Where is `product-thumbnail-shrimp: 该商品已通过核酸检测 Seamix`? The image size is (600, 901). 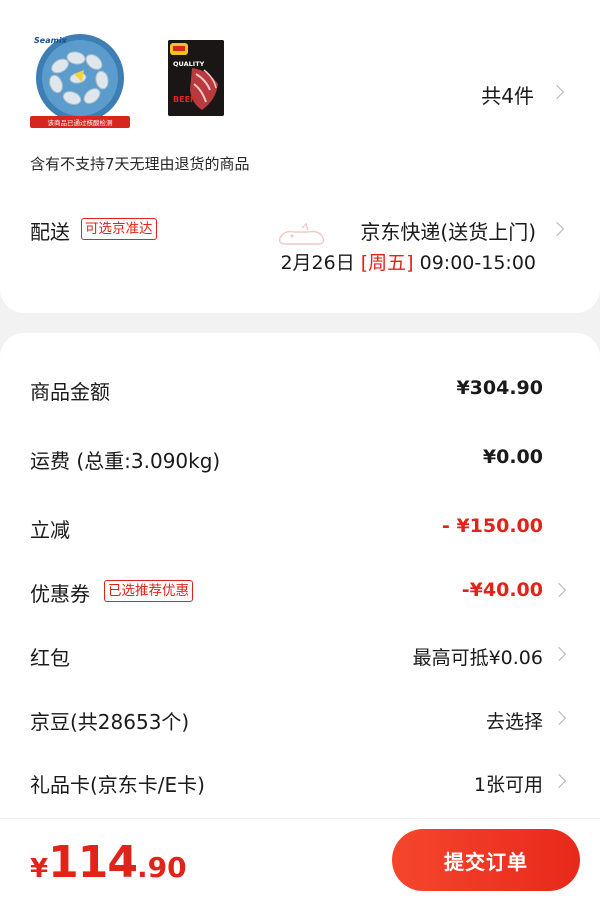 product-thumbnail-shrimp: 该商品已通过核酸检测 Seamix is located at coordinates (80, 80).